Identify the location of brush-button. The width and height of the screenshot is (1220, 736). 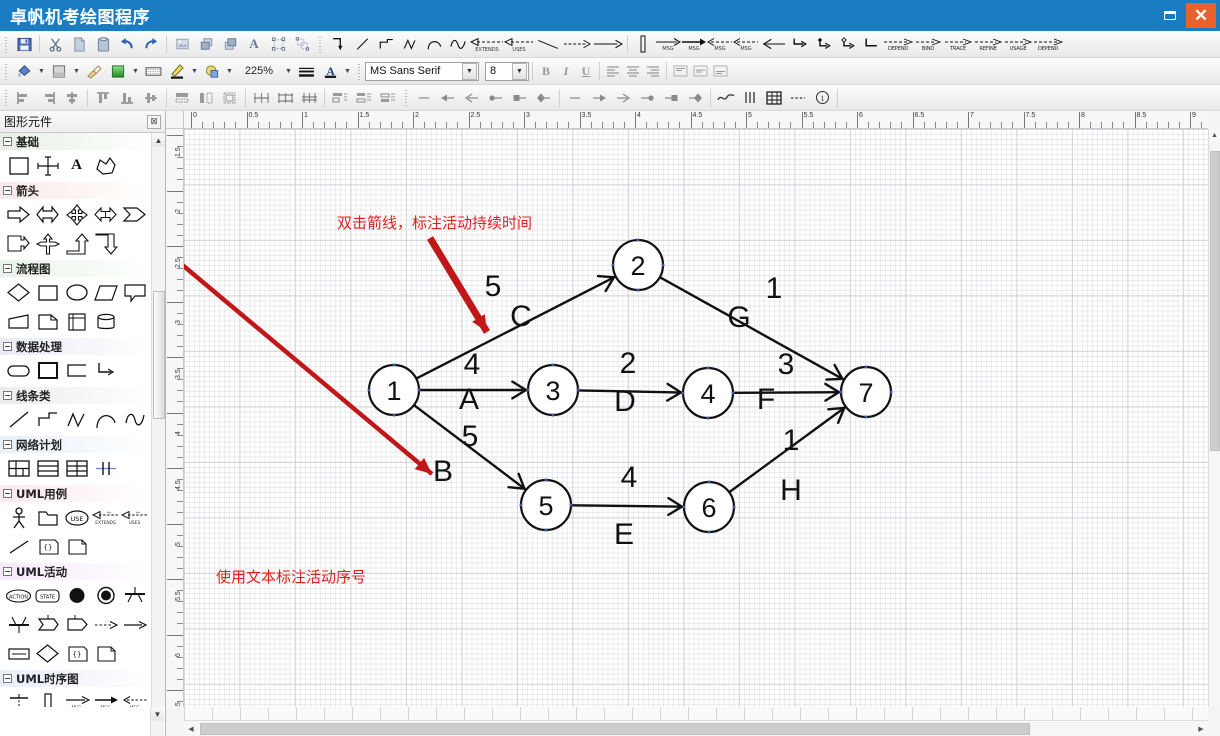
(94, 71).